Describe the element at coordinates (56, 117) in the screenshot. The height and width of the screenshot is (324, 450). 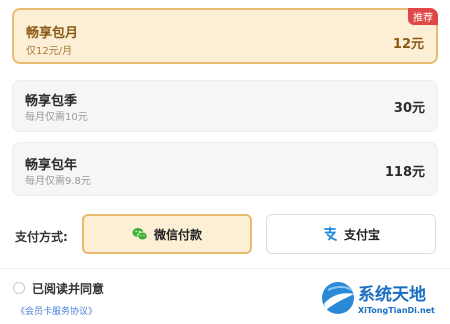
I see `plan-description: 每月仅需10元` at that location.